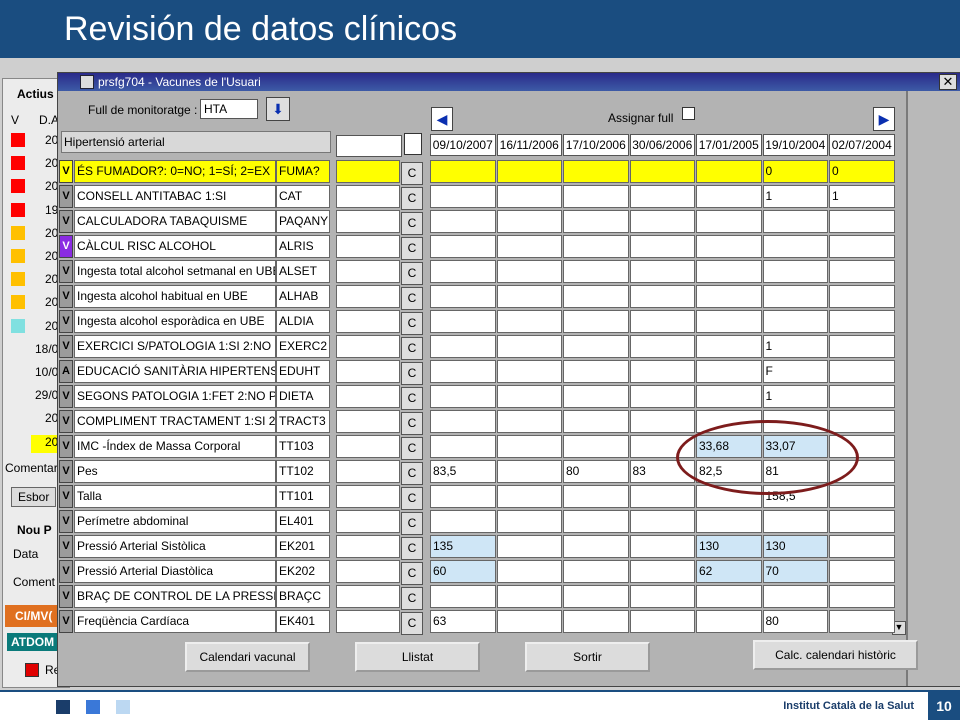 The image size is (960, 720). What do you see at coordinates (795, 371) in the screenshot?
I see `table-cell: F` at bounding box center [795, 371].